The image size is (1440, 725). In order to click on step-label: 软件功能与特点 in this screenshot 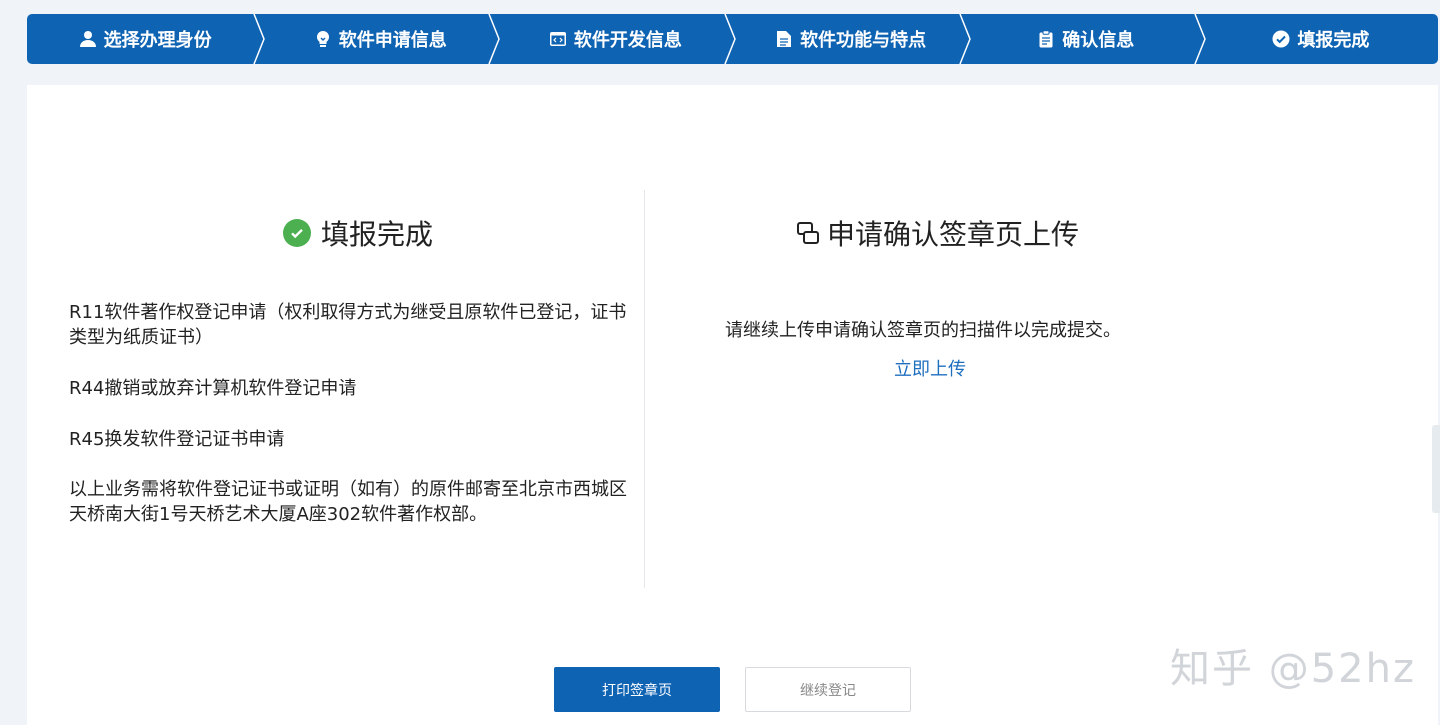, I will do `click(863, 40)`.